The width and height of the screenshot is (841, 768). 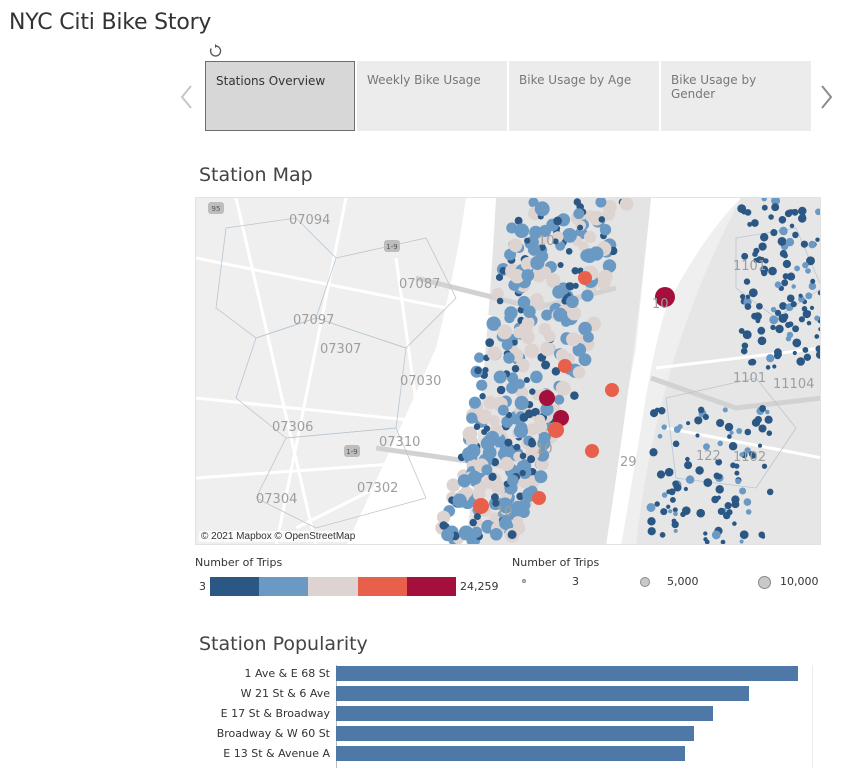 I want to click on bar-row: E 13 St & Avenue A, so click(x=420, y=754).